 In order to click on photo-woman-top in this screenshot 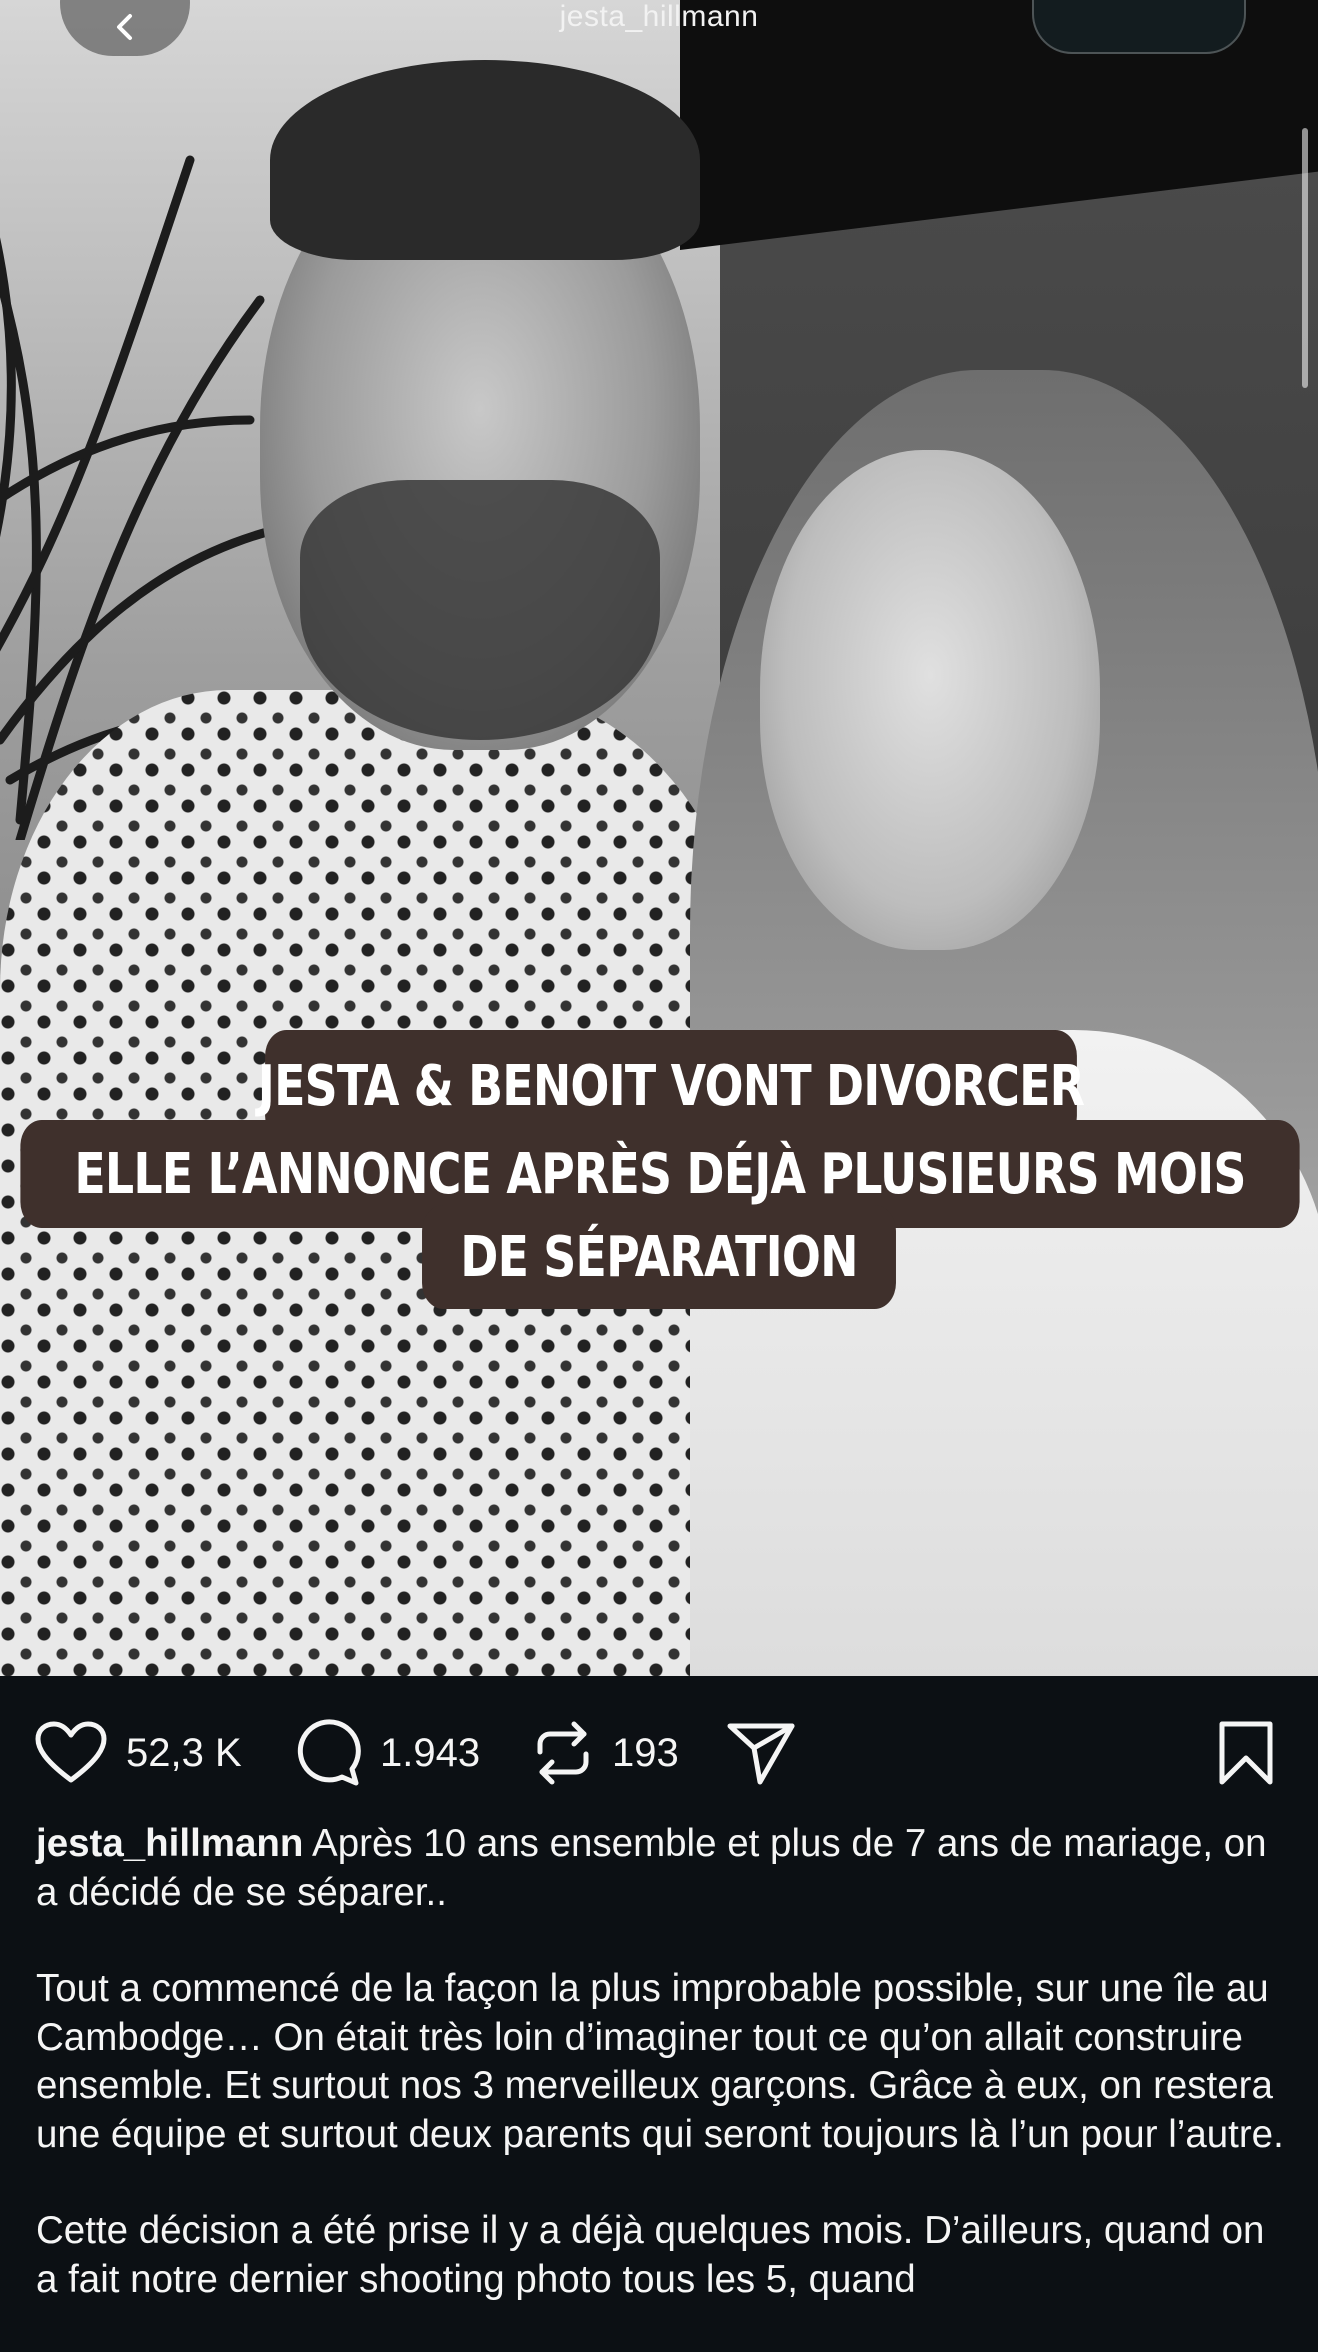, I will do `click(1004, 1353)`.